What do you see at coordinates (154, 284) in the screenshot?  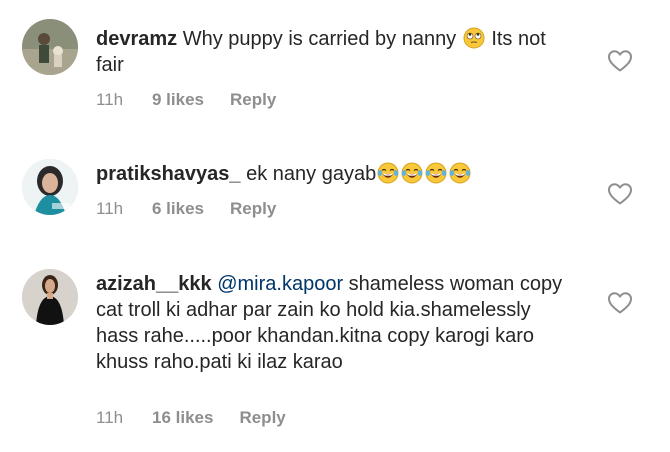 I see `comment-username: azizah__kkk` at bounding box center [154, 284].